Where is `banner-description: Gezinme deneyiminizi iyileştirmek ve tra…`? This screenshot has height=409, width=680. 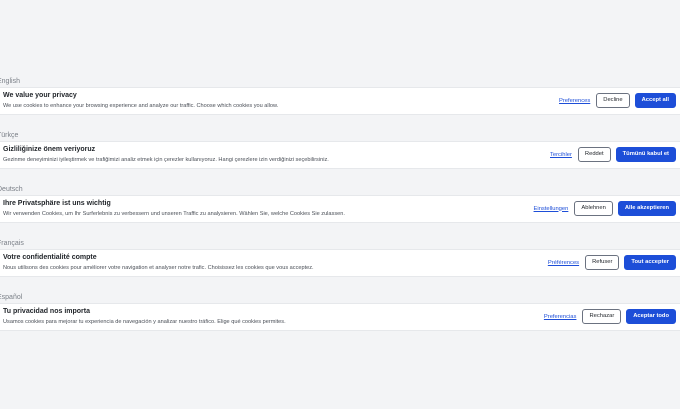 banner-description: Gezinme deneyiminizi iyileştirmek ve tra… is located at coordinates (166, 160).